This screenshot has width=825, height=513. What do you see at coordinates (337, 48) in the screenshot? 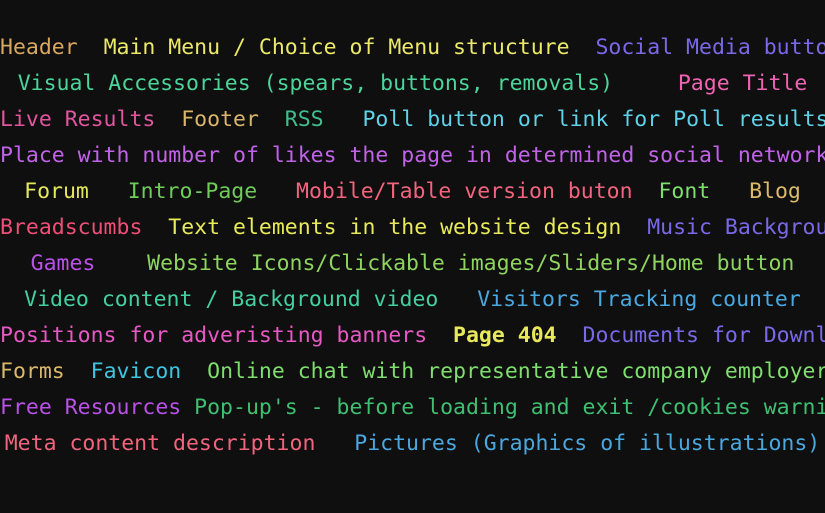
I see `word-term: Main Menu / Choice of Menu structure` at bounding box center [337, 48].